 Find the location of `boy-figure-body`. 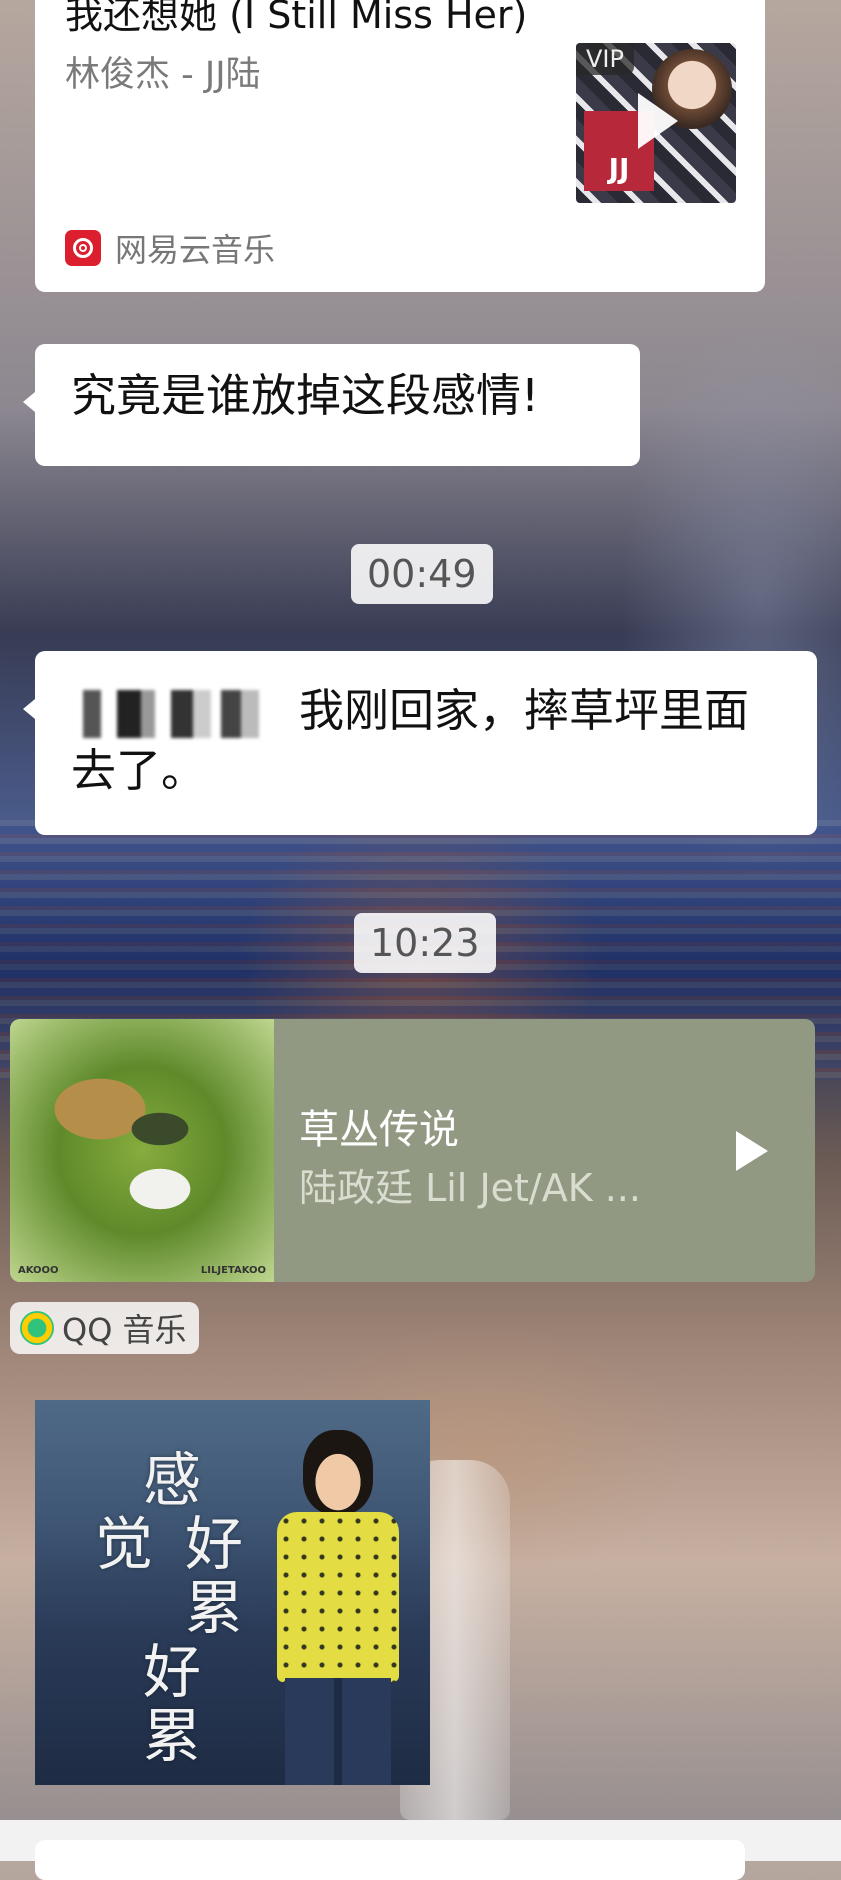

boy-figure-body is located at coordinates (338, 1597).